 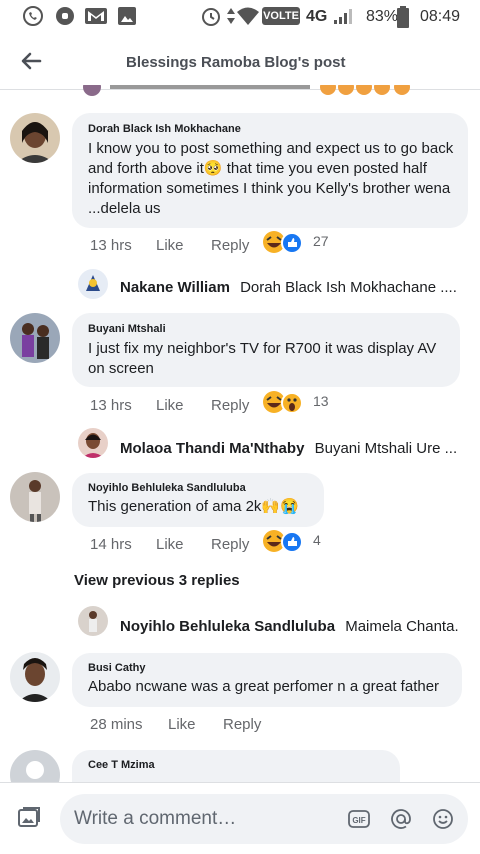 I want to click on wow-reaction-icon, so click(x=292, y=403).